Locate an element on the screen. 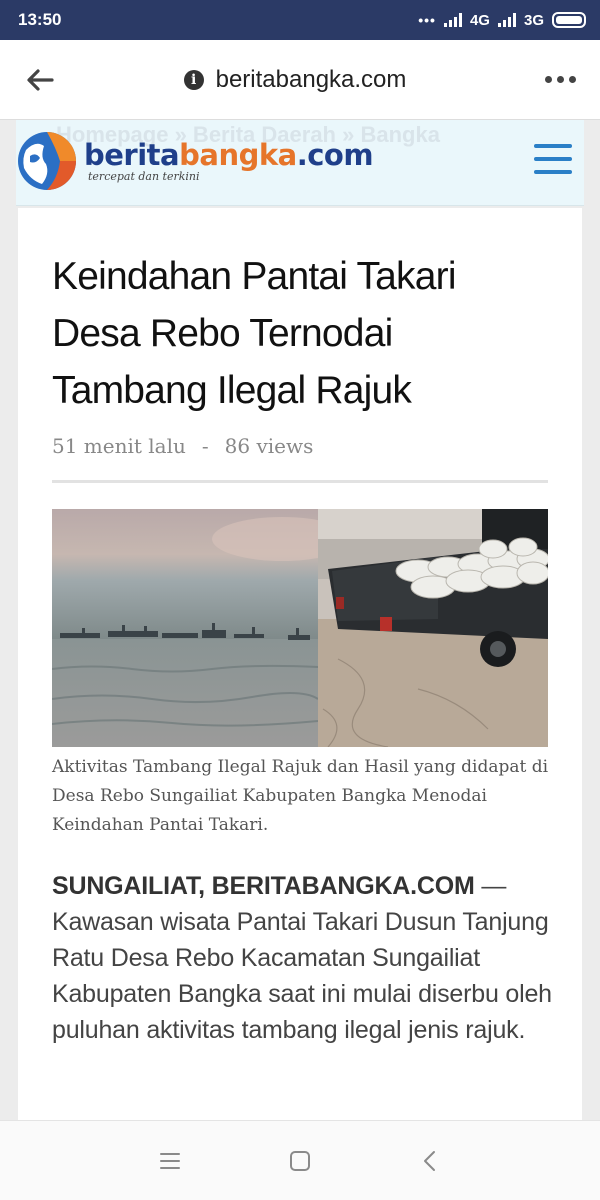  home-nav-button is located at coordinates (300, 1161).